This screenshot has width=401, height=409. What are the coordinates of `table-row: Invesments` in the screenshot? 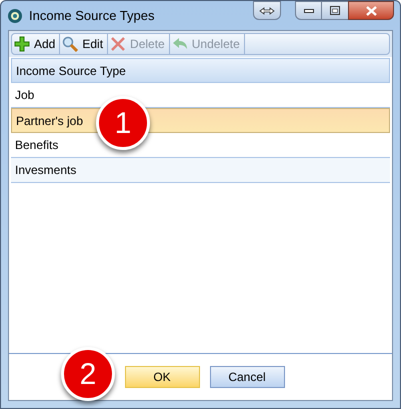 It's located at (200, 170).